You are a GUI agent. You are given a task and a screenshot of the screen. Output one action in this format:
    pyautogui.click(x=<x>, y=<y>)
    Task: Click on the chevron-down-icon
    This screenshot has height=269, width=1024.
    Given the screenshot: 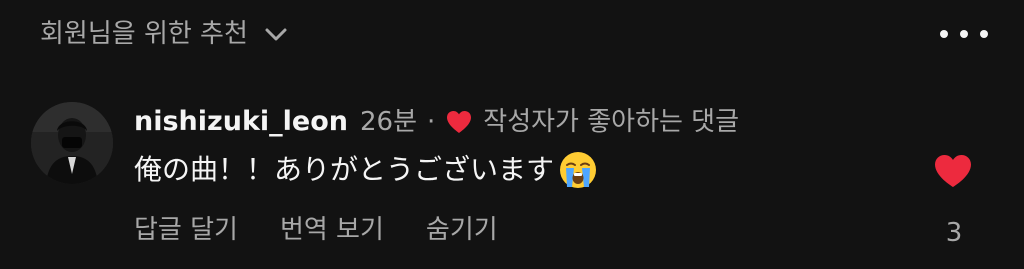 What is the action you would take?
    pyautogui.click(x=276, y=34)
    